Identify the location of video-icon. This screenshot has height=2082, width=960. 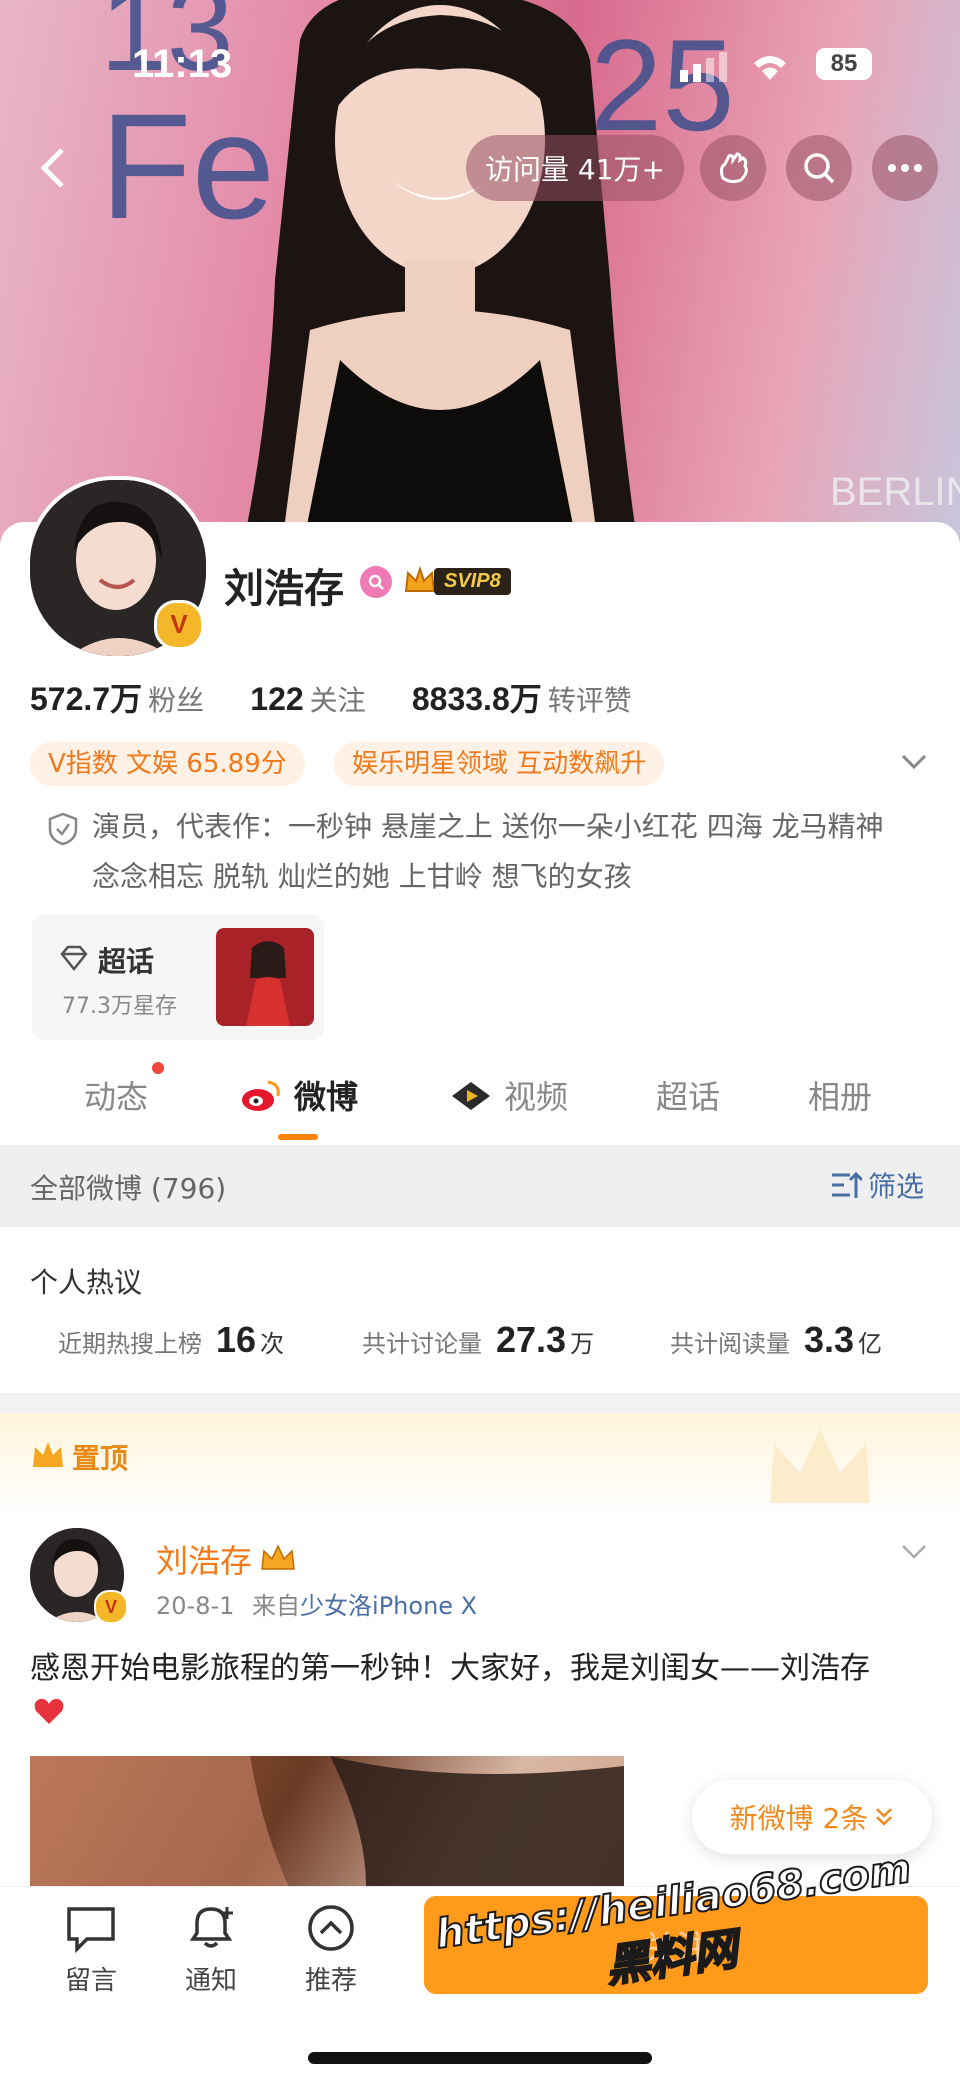
(471, 1096).